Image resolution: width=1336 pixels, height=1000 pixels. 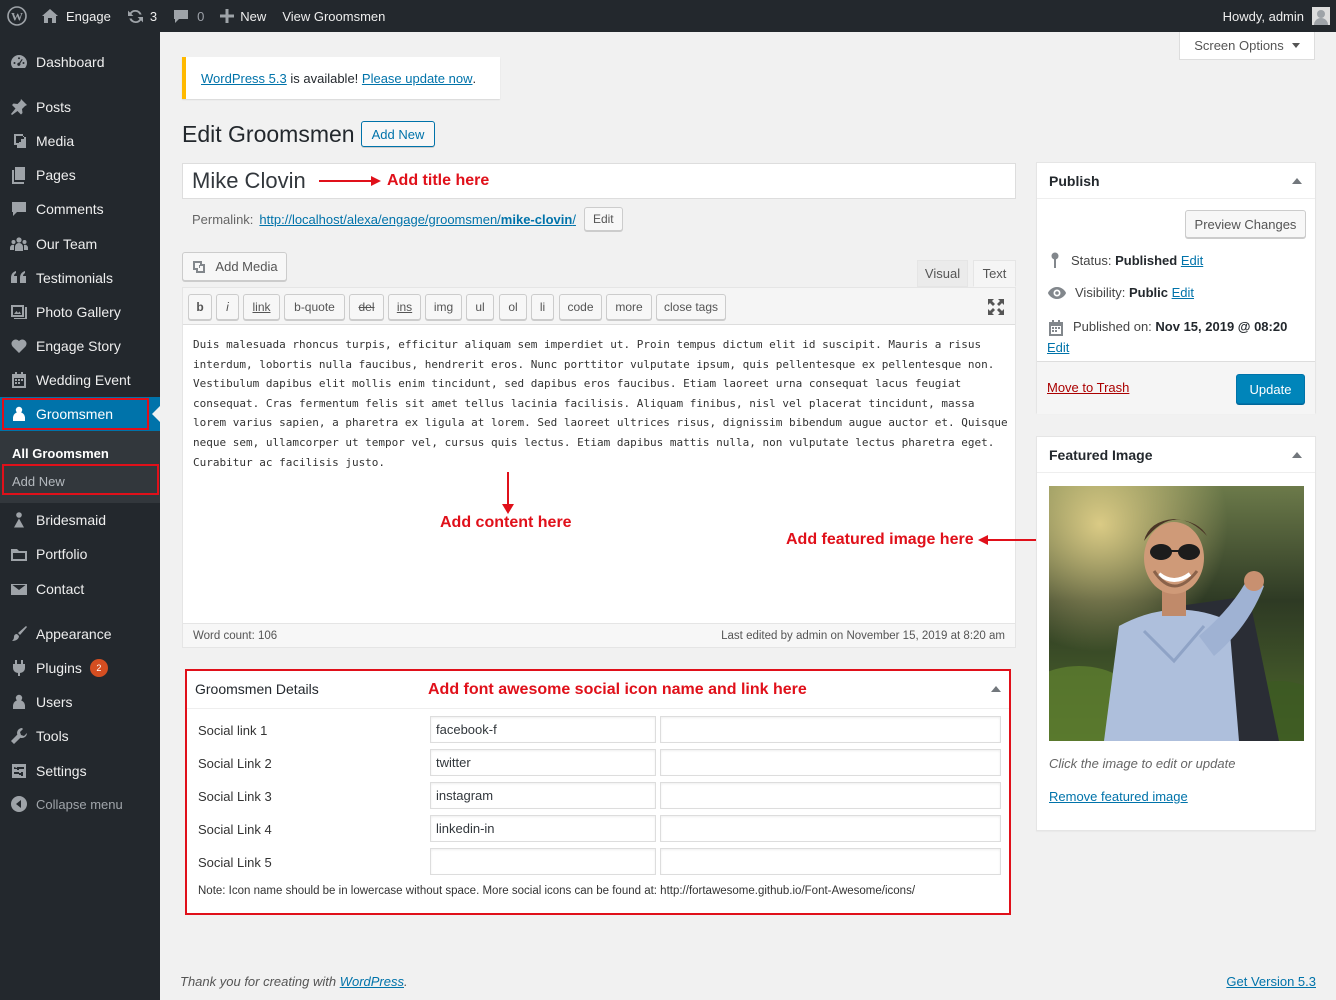 I want to click on sidebar-item-dashboard: Dashboard, so click(x=80, y=62).